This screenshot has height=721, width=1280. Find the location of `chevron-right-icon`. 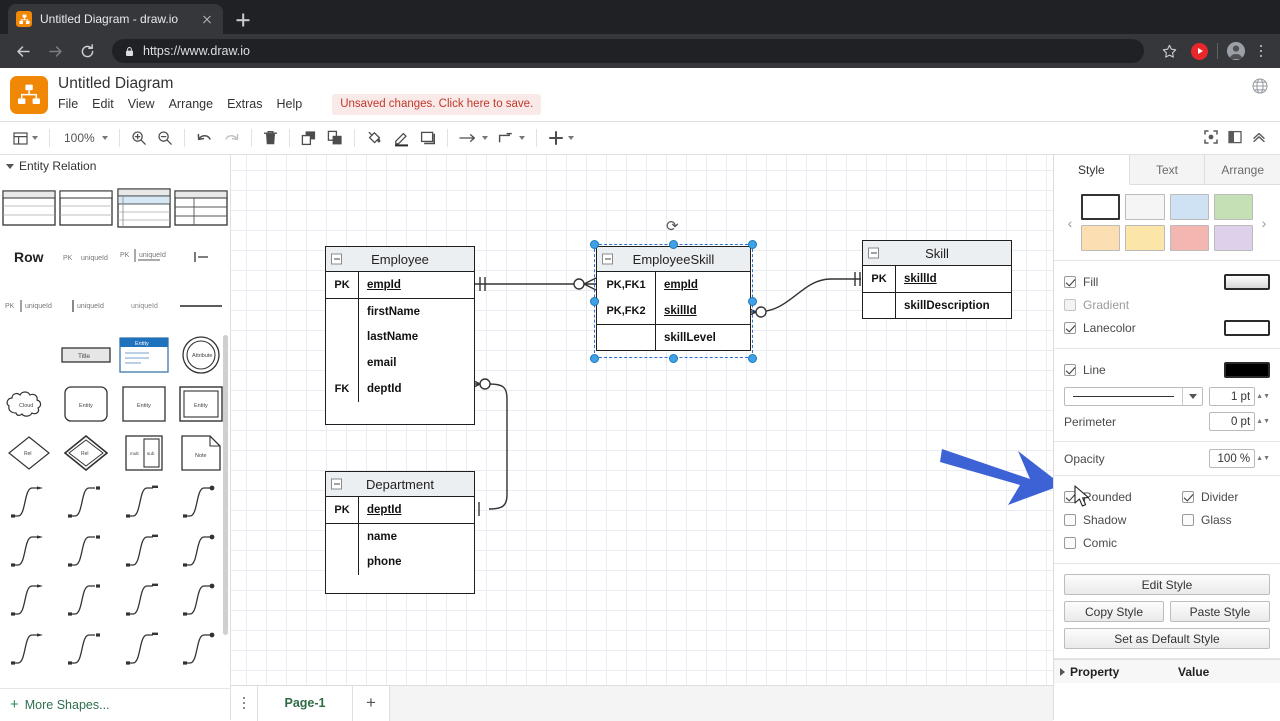

chevron-right-icon is located at coordinates (1062, 671).